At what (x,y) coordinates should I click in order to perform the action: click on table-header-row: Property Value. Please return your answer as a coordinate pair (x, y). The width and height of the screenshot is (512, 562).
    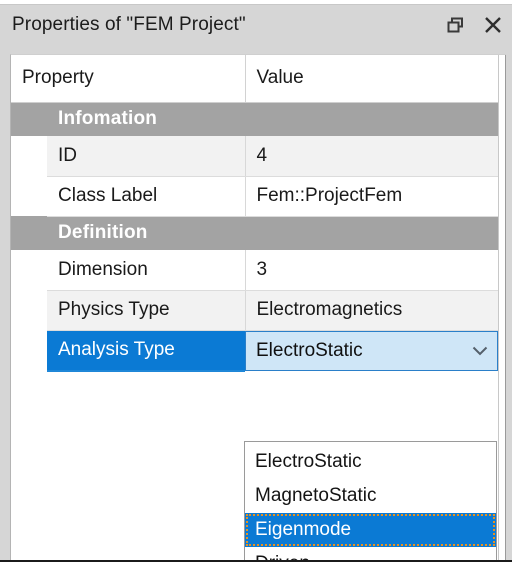
    Looking at the image, I should click on (254, 79).